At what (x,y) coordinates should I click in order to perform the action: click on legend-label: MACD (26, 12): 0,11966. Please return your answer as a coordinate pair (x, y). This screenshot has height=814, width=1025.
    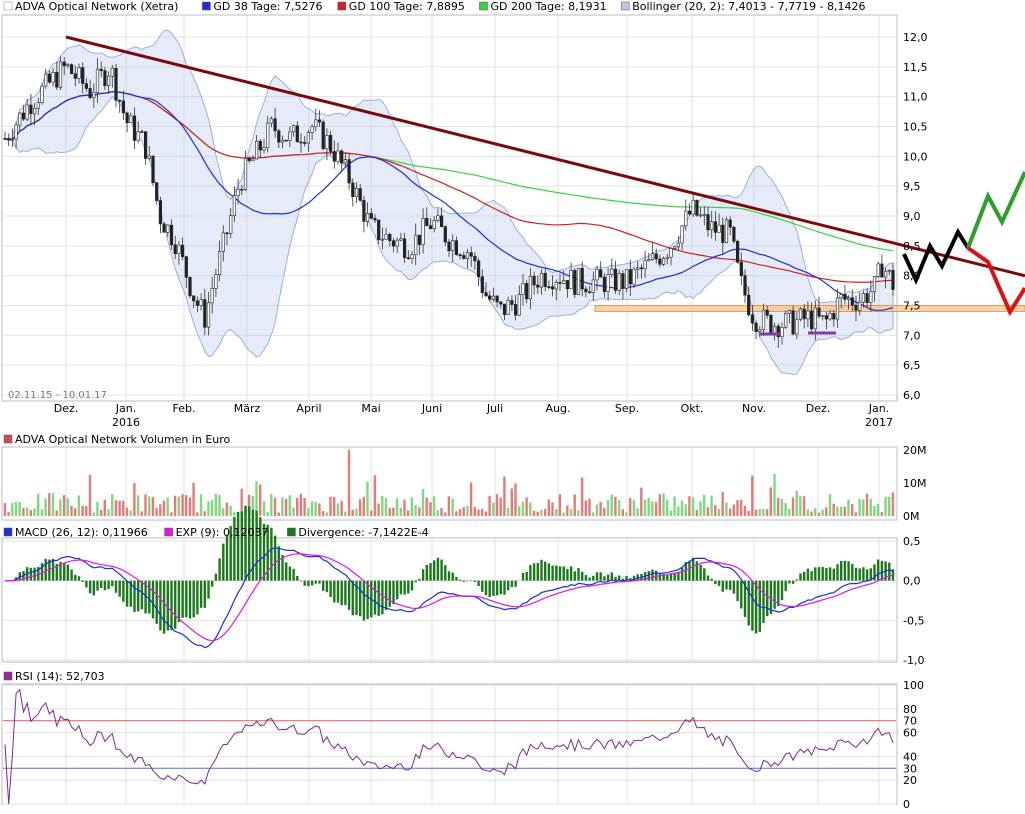
    Looking at the image, I should click on (81, 532).